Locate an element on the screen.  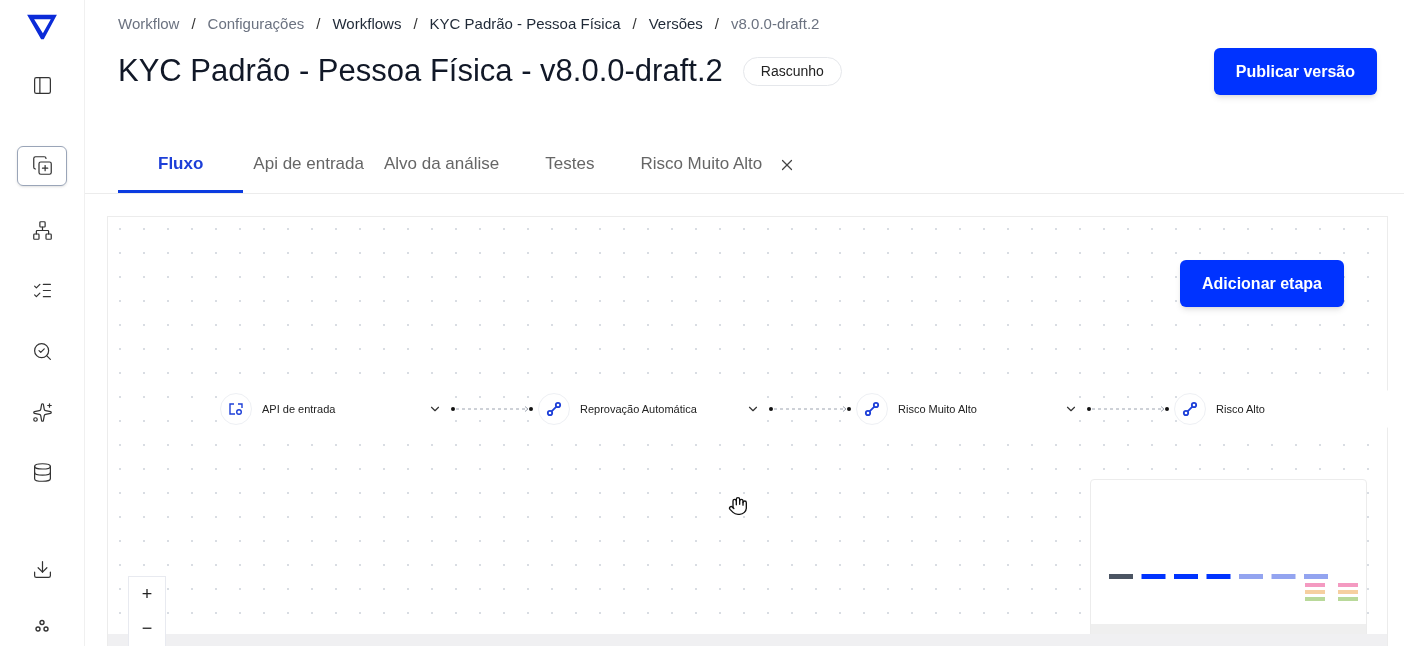
sparkles-icon is located at coordinates (42, 412).